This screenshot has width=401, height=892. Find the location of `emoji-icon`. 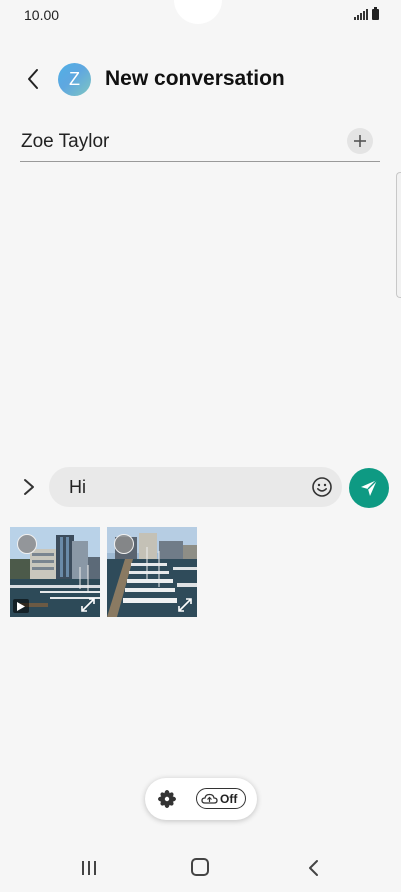

emoji-icon is located at coordinates (322, 487).